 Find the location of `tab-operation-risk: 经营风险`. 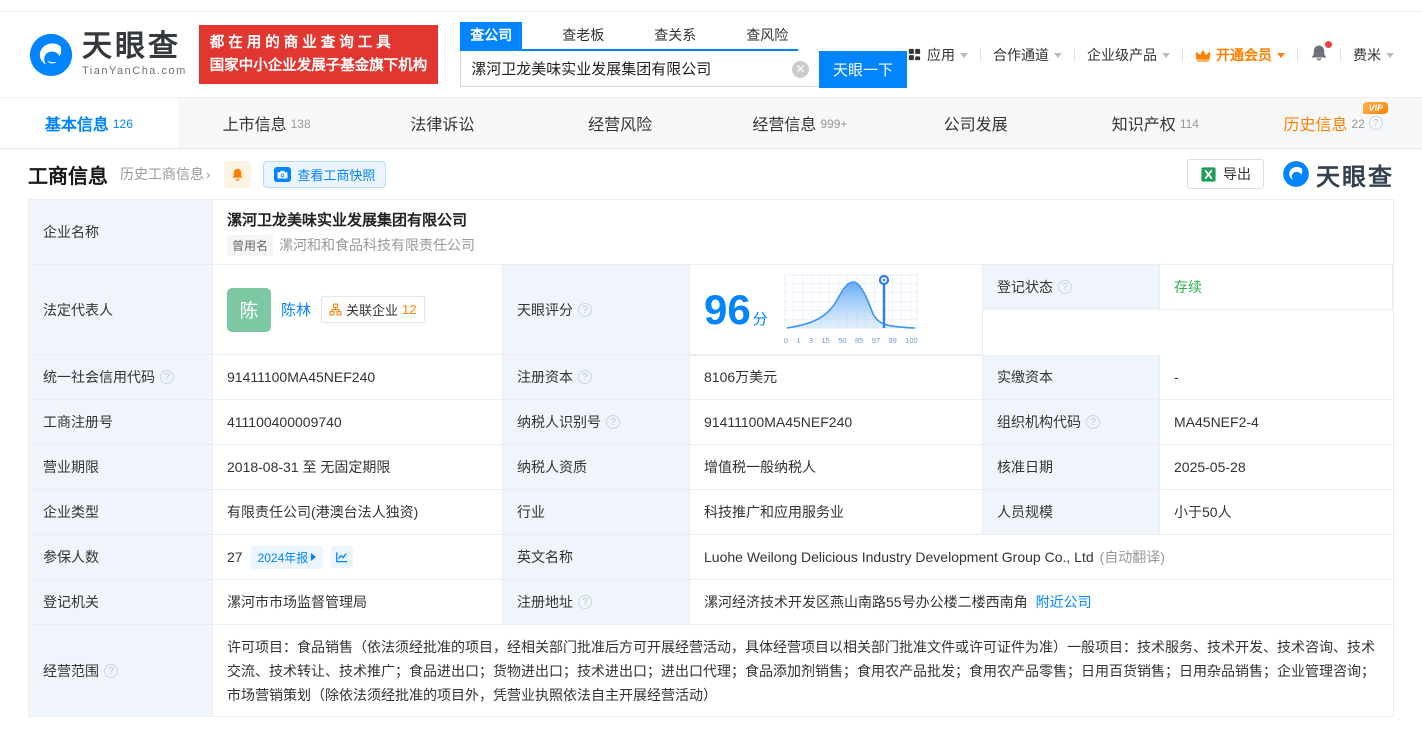

tab-operation-risk: 经营风险 is located at coordinates (622, 123).